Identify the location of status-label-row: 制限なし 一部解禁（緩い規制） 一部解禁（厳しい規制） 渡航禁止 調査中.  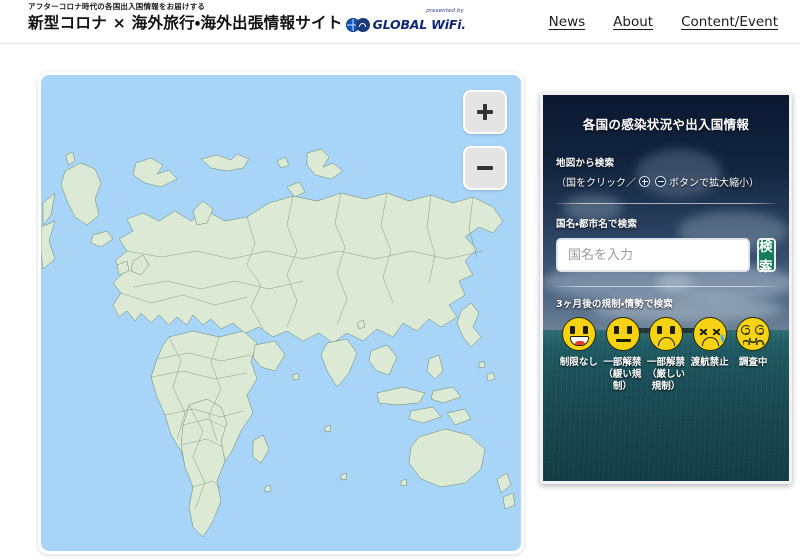
(666, 375).